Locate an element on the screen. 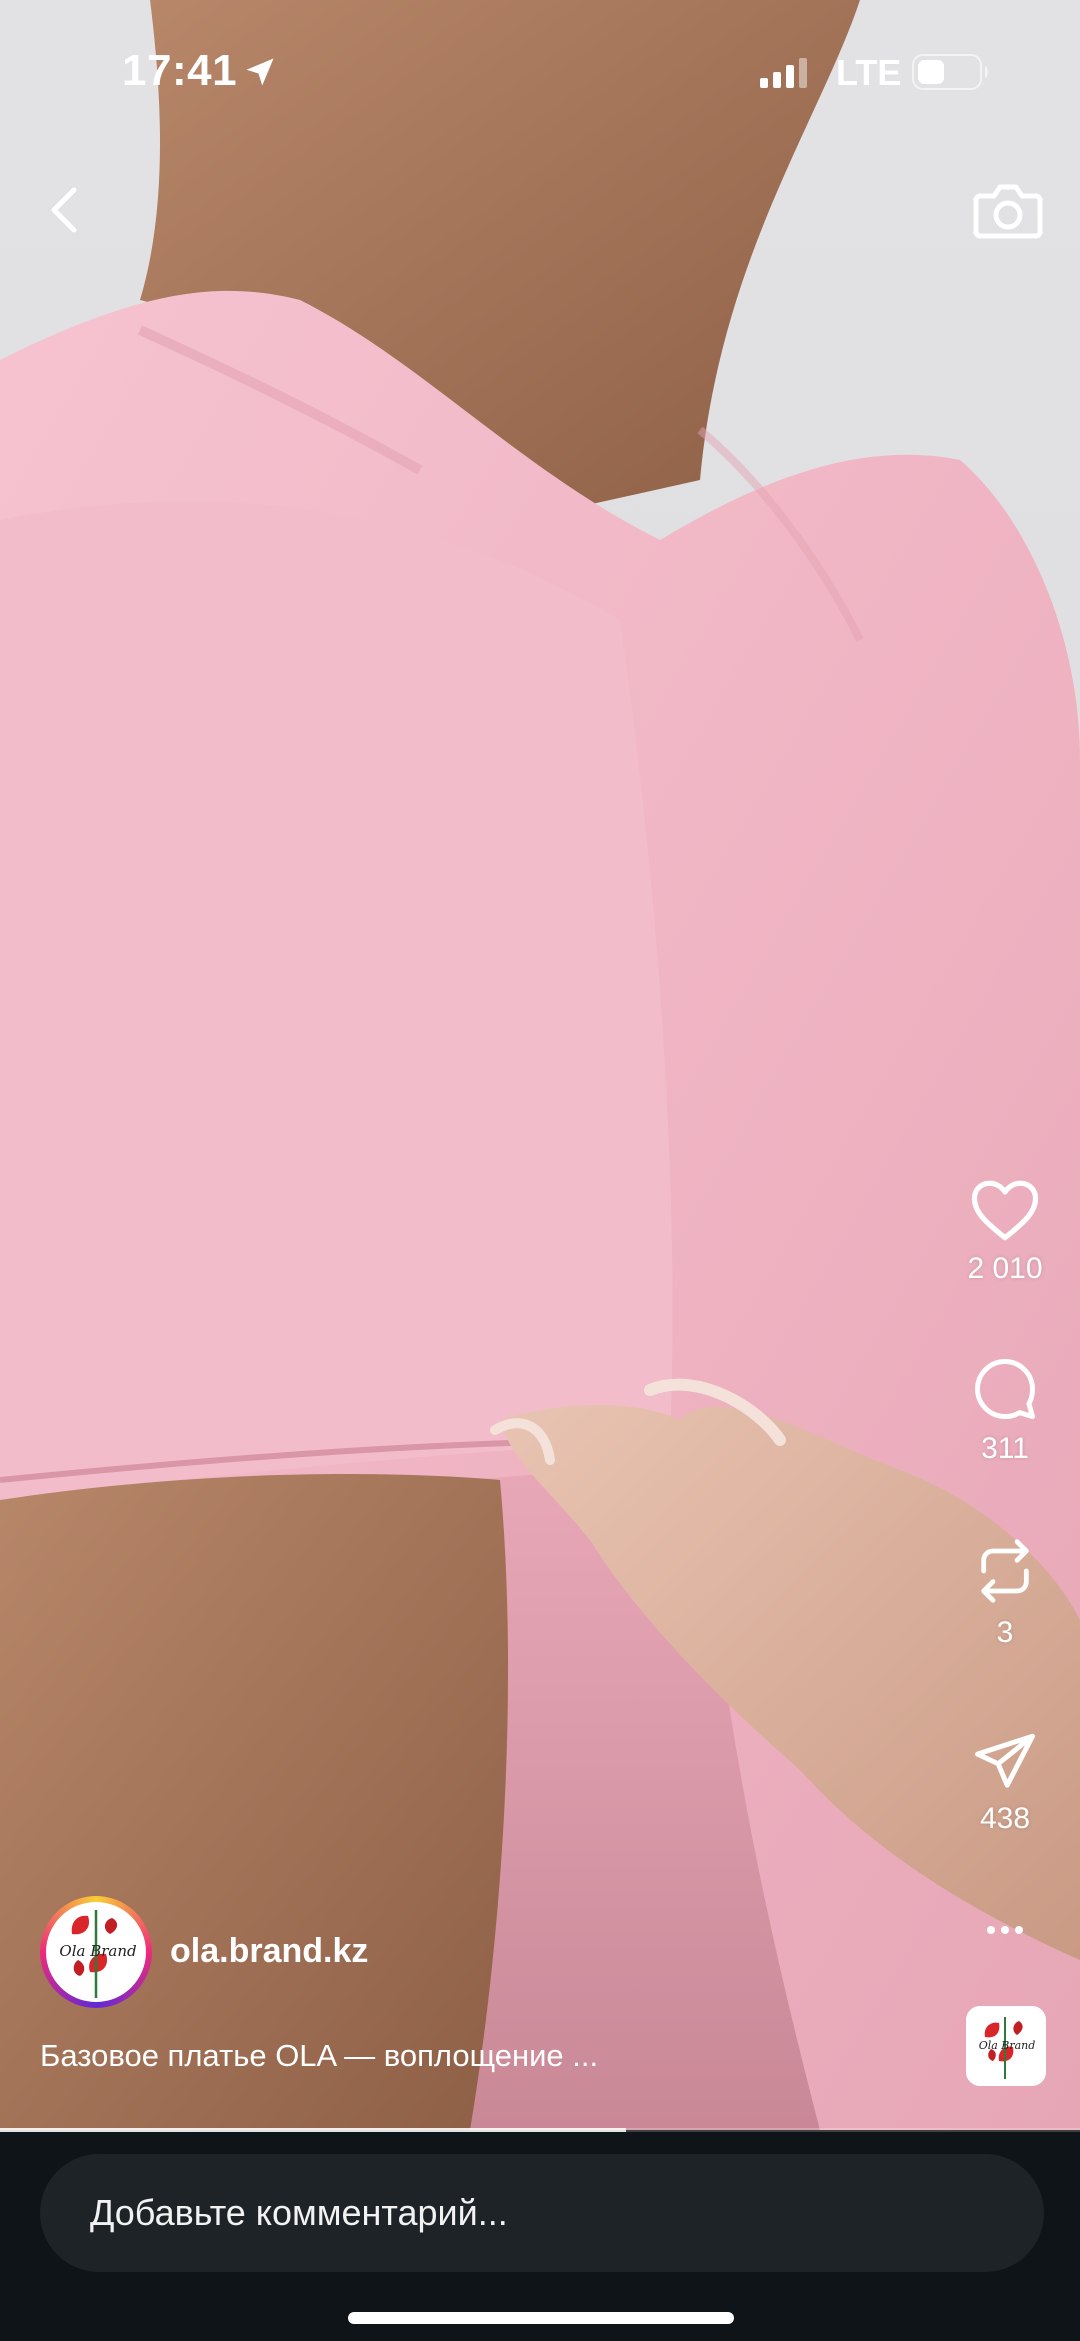 The width and height of the screenshot is (1080, 2341). brand-logo-icon: Ola Brand is located at coordinates (1007, 2048).